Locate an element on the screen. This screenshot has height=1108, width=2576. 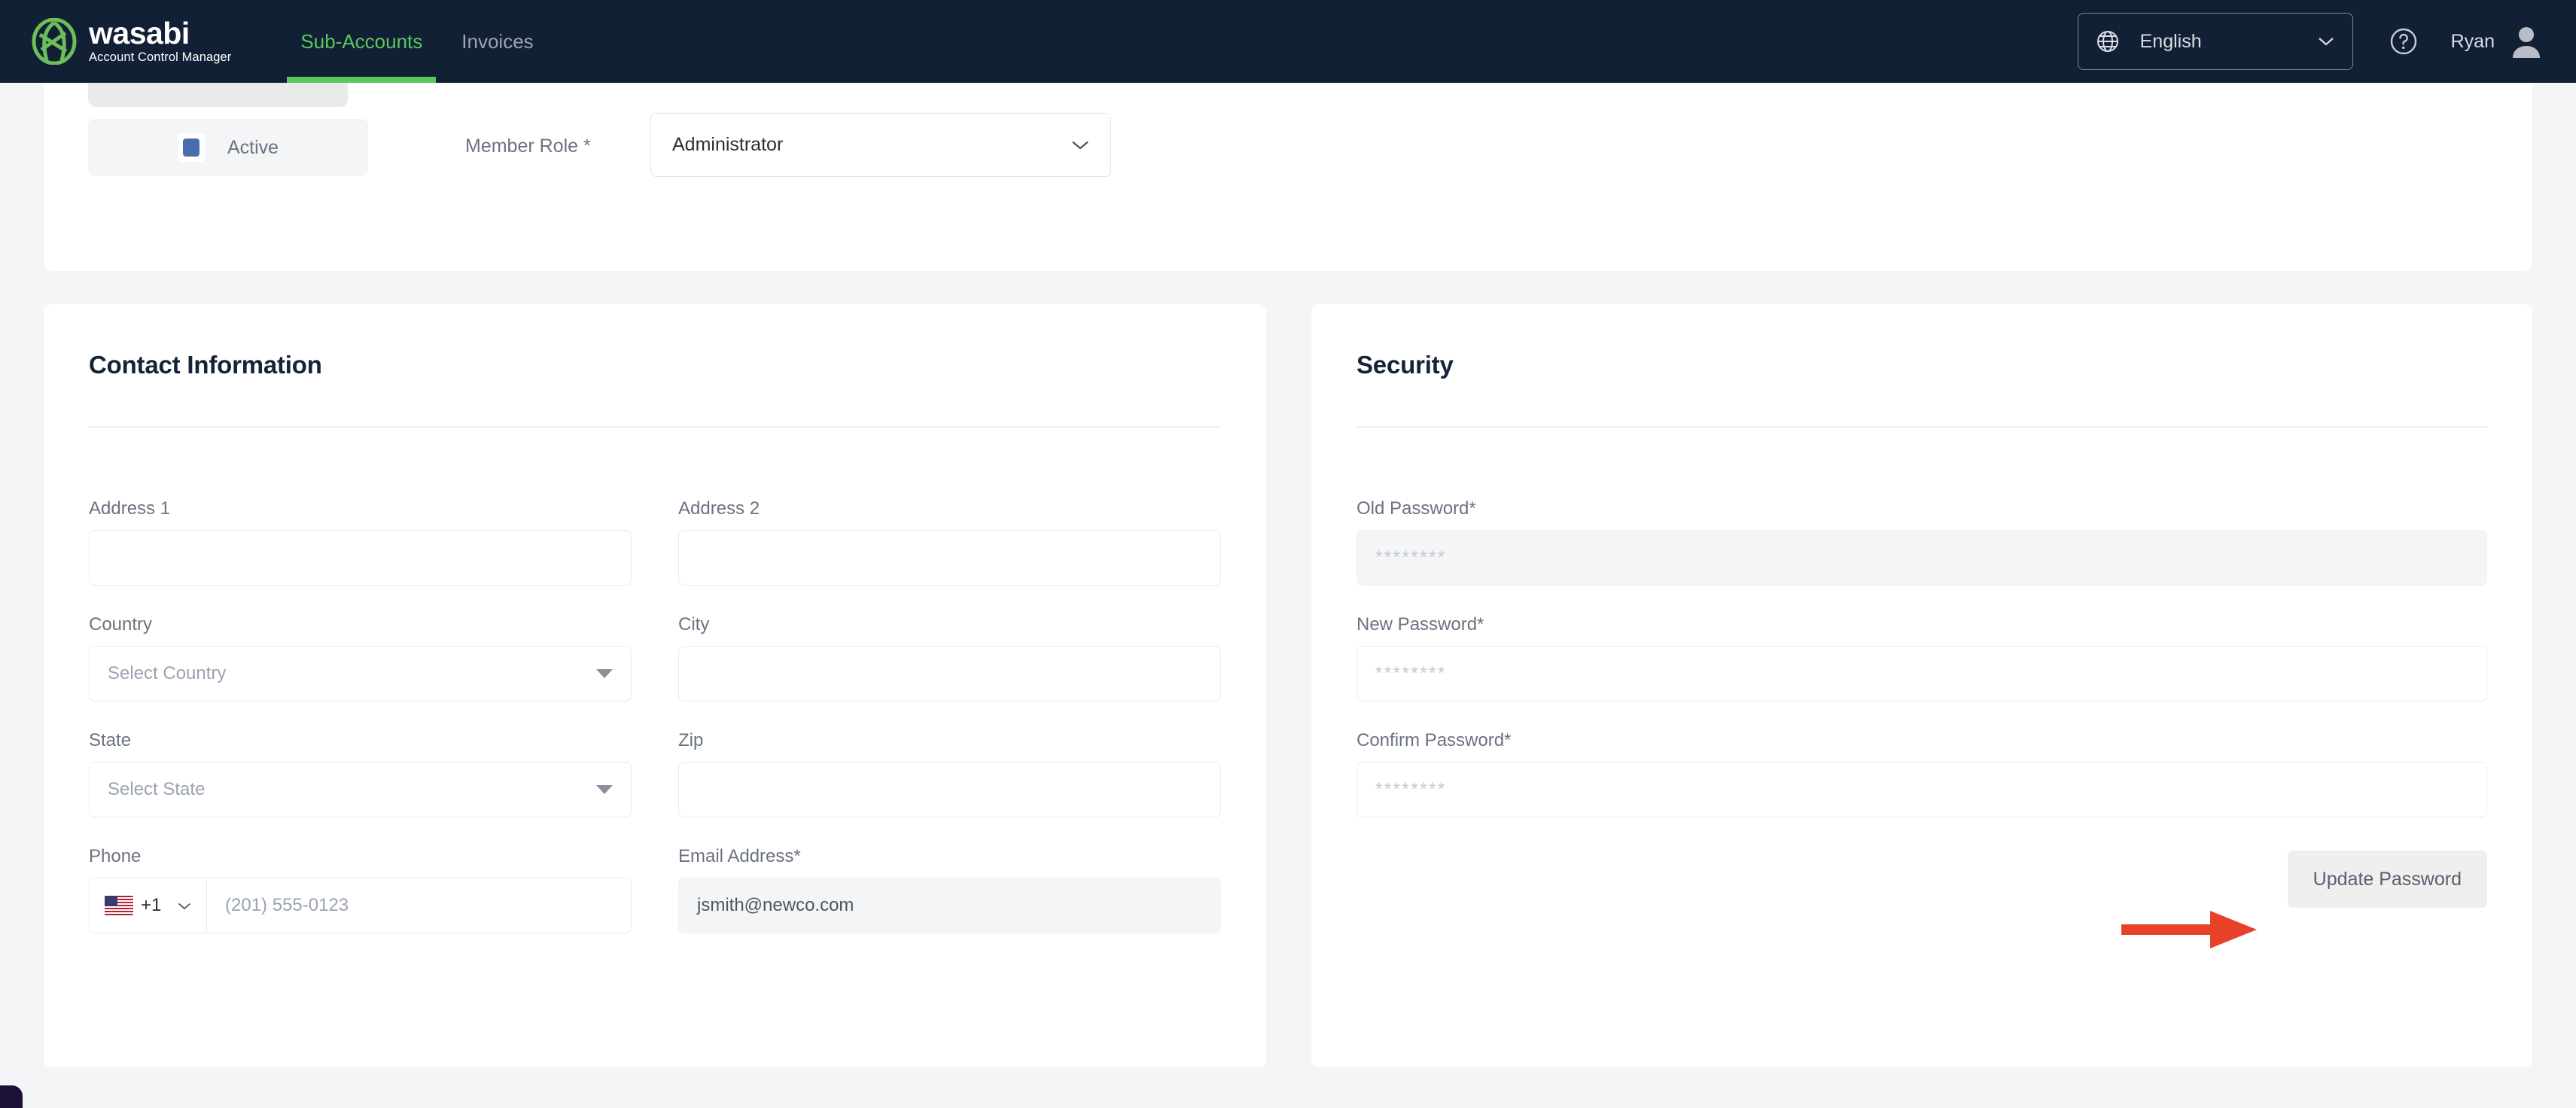
state-placeholder: Select State is located at coordinates (157, 789).